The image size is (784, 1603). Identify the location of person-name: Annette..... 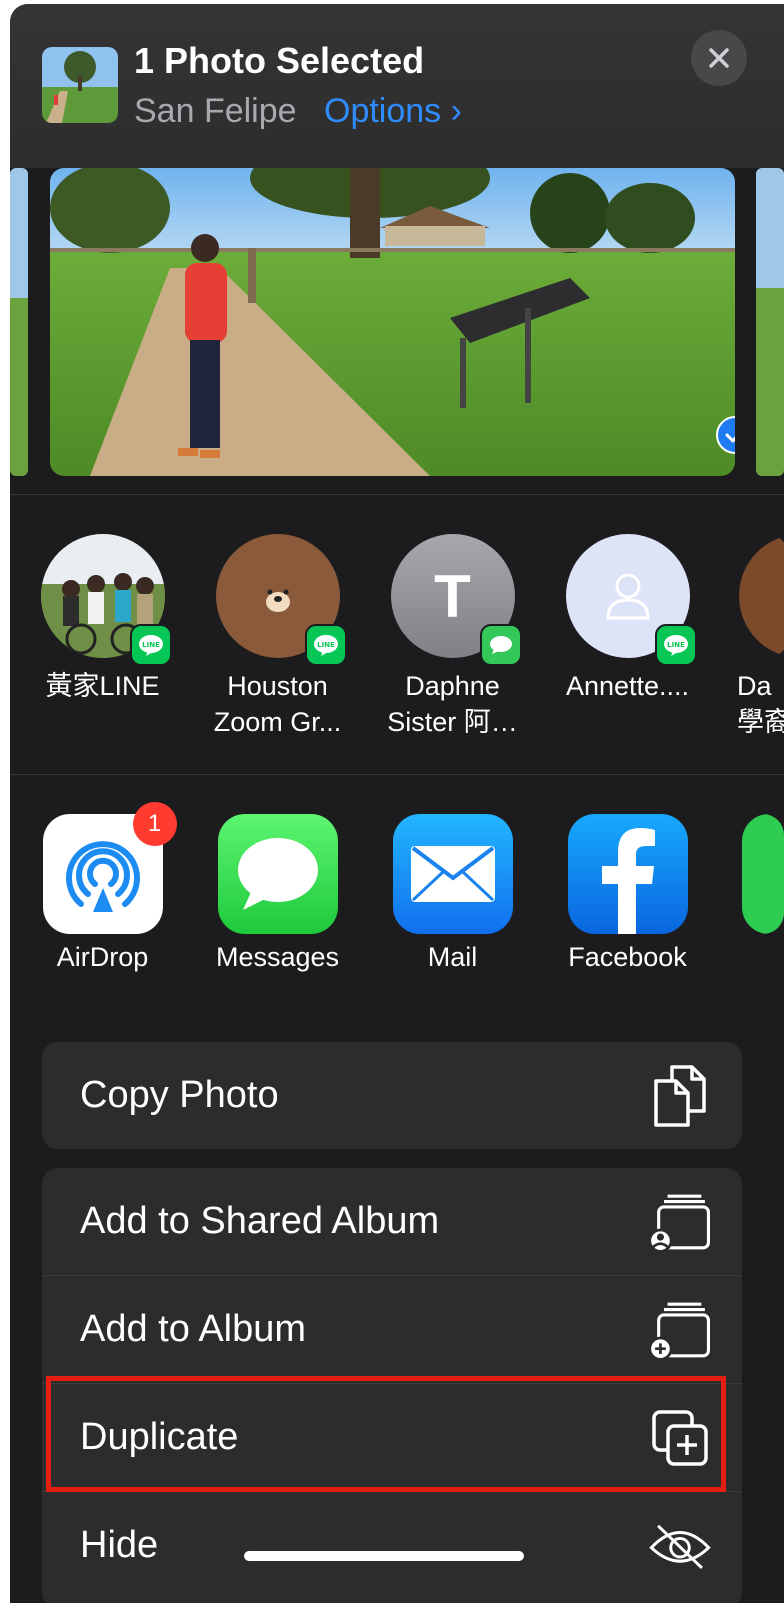
(627, 686).